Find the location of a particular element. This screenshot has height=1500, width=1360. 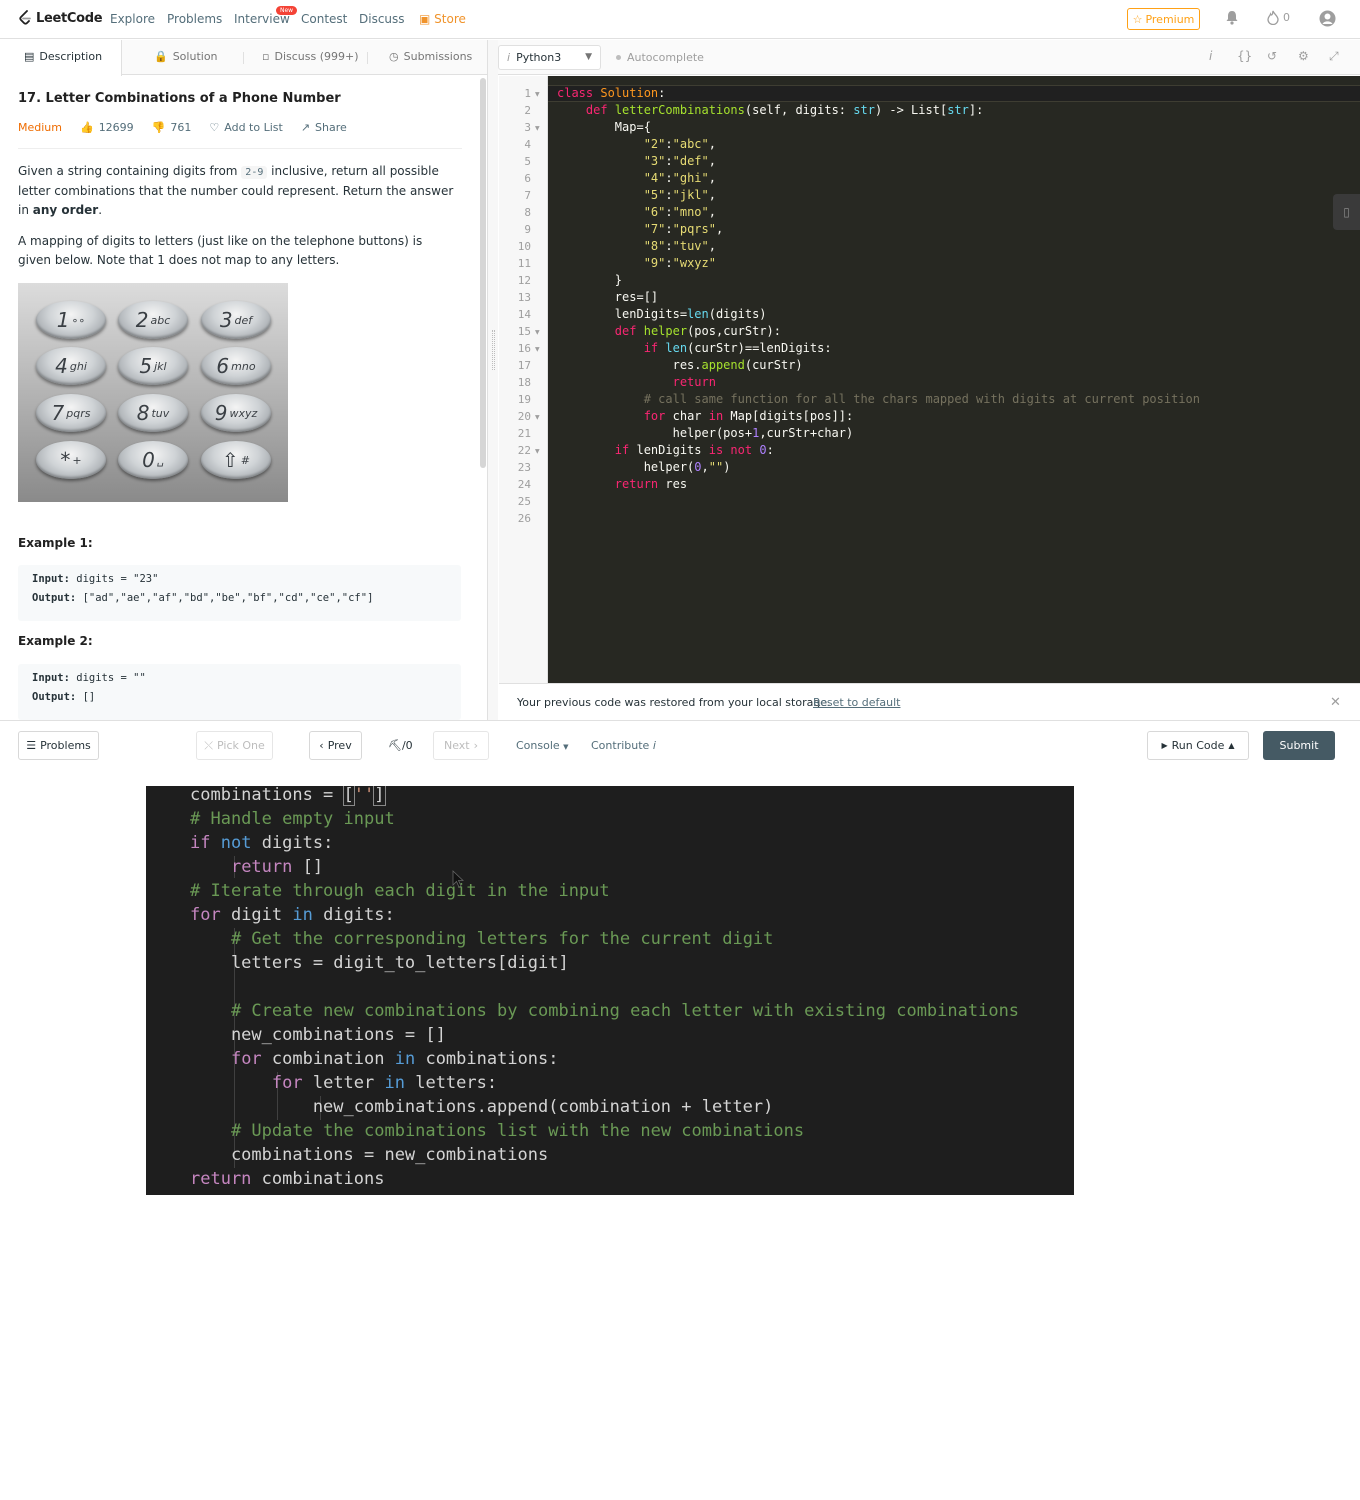

like-button: 👍 12699 is located at coordinates (107, 127).